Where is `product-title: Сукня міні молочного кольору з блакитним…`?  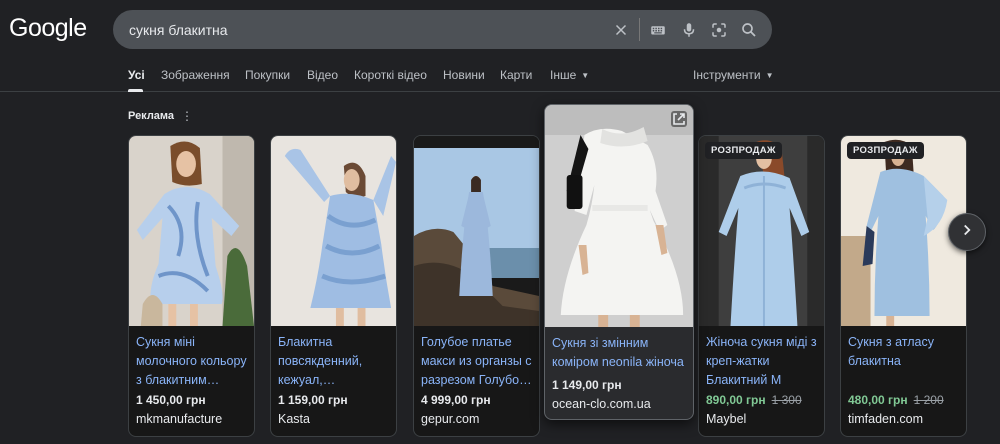
product-title: Сукня міні молочного кольору з блакитним… is located at coordinates (193, 361).